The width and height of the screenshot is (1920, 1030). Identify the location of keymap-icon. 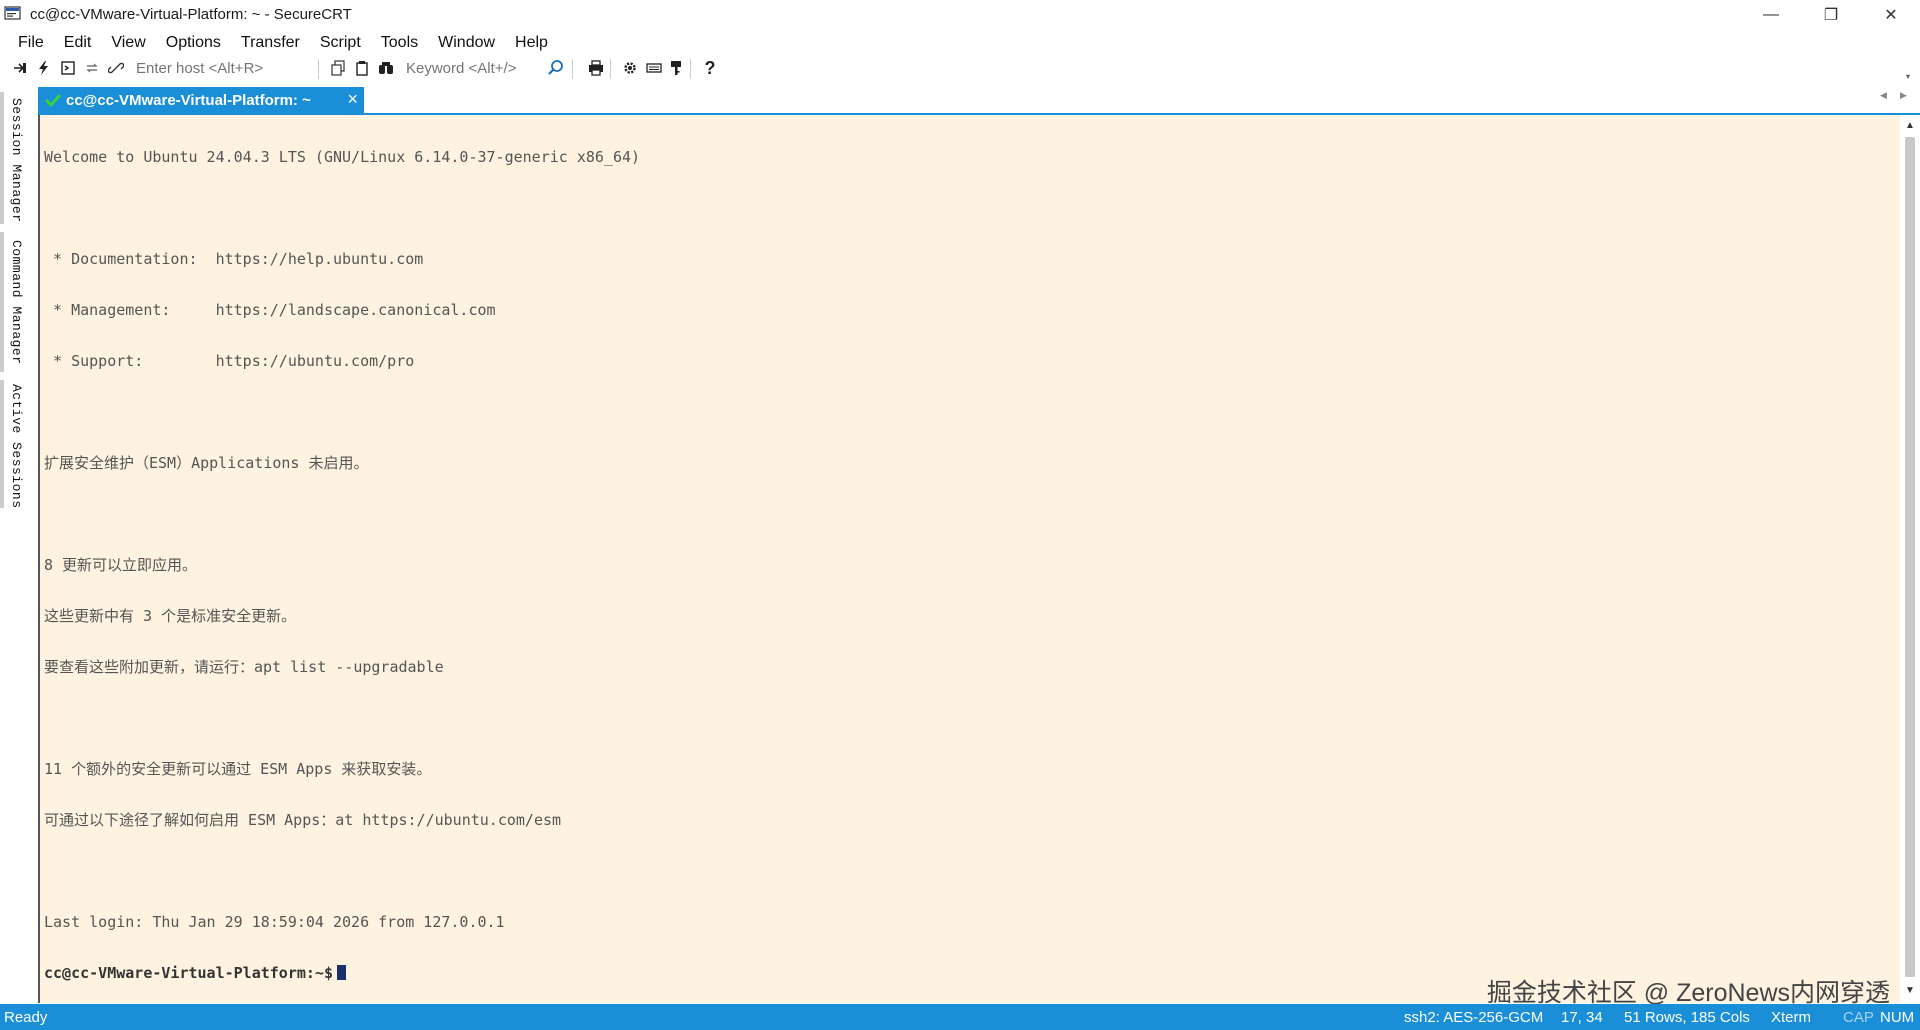
(654, 68).